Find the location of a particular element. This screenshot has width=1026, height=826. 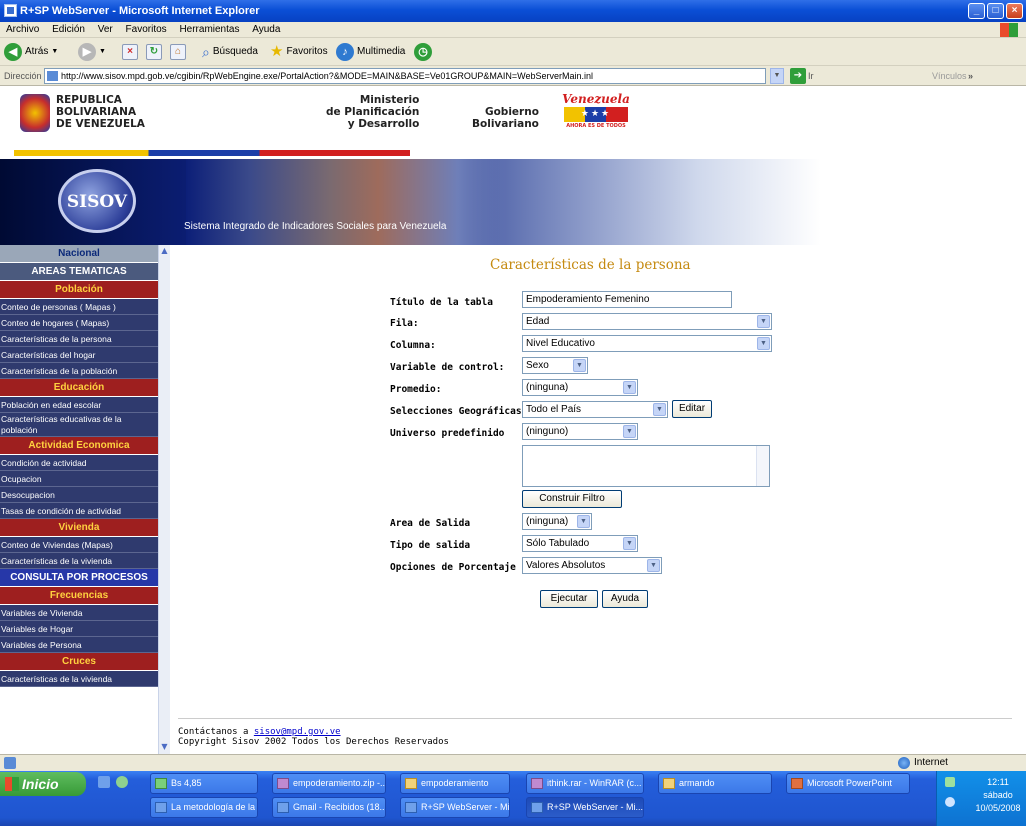

close-button: × is located at coordinates (1014, 11).